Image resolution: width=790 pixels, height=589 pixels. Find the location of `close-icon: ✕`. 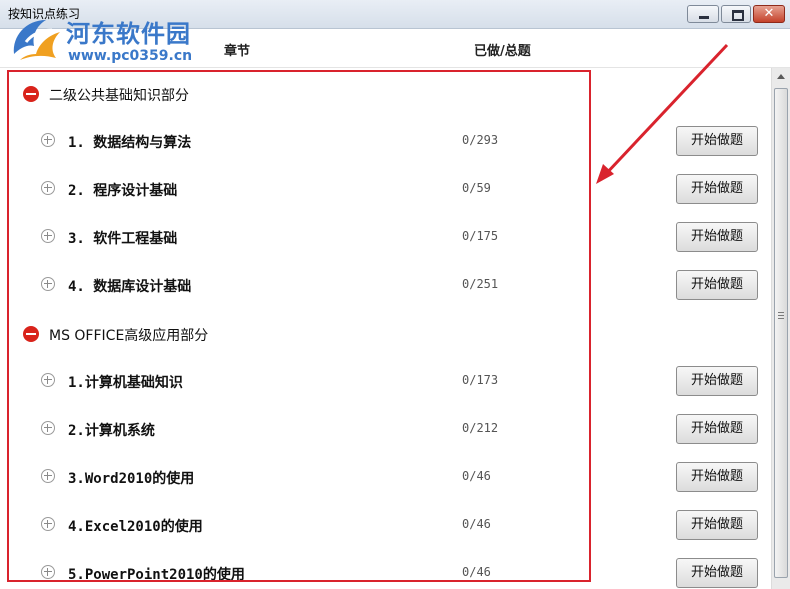

close-icon: ✕ is located at coordinates (769, 13).